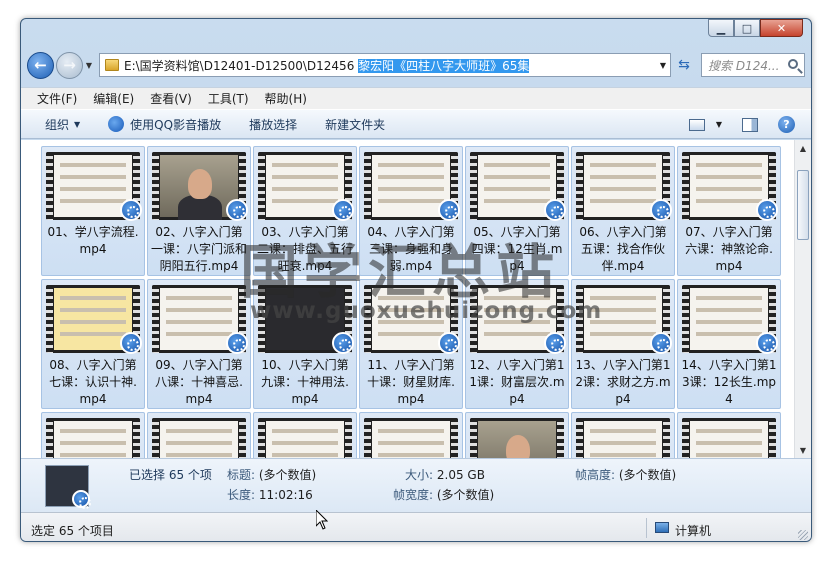  Describe the element at coordinates (663, 65) in the screenshot. I see `address-dropdown-icon: ▼` at that location.